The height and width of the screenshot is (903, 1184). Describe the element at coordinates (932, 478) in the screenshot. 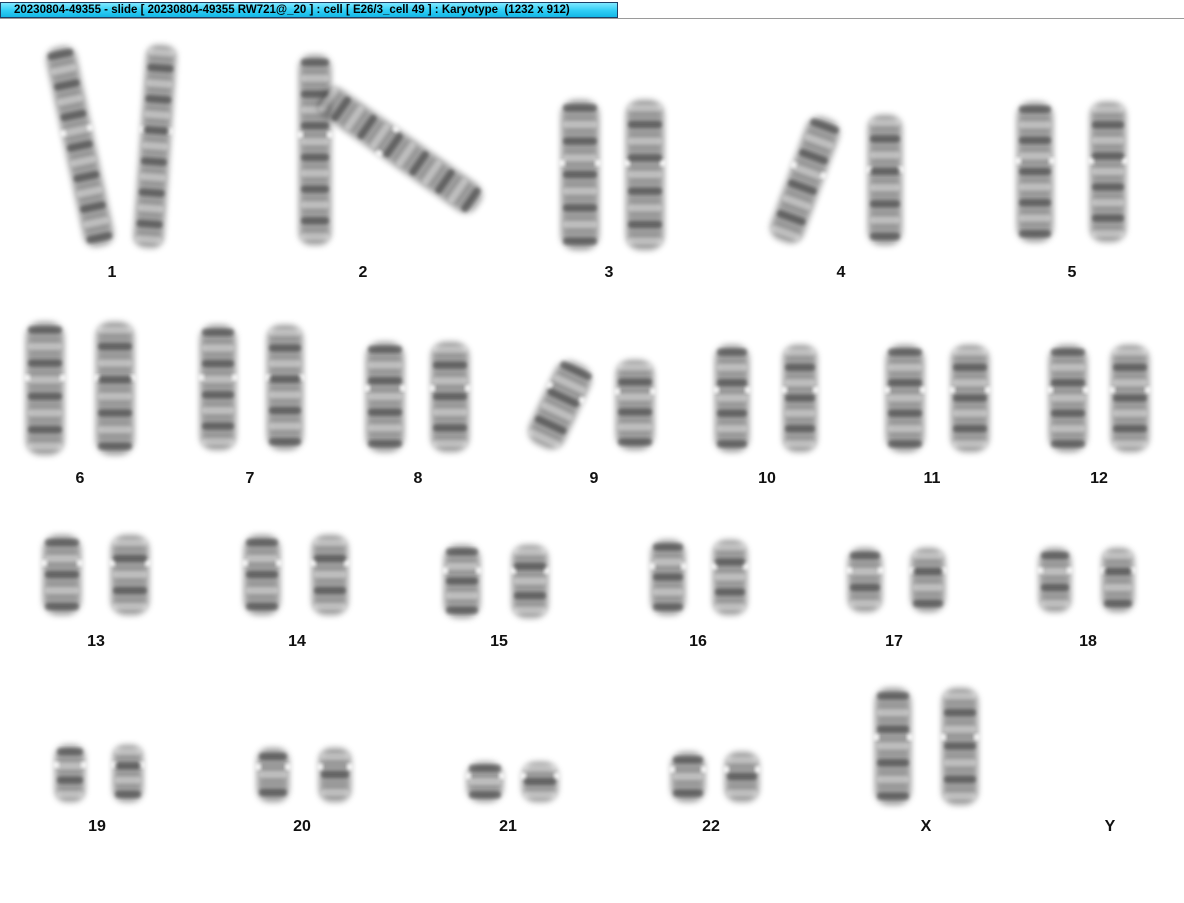

I see `chromosome-label-11: 11` at that location.